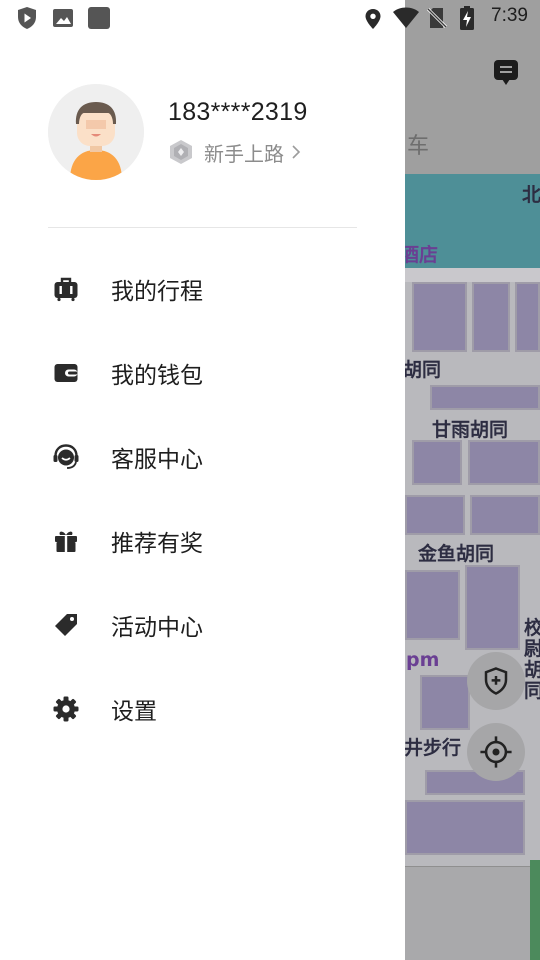 Image resolution: width=540 pixels, height=960 pixels. I want to click on image-icon, so click(63, 18).